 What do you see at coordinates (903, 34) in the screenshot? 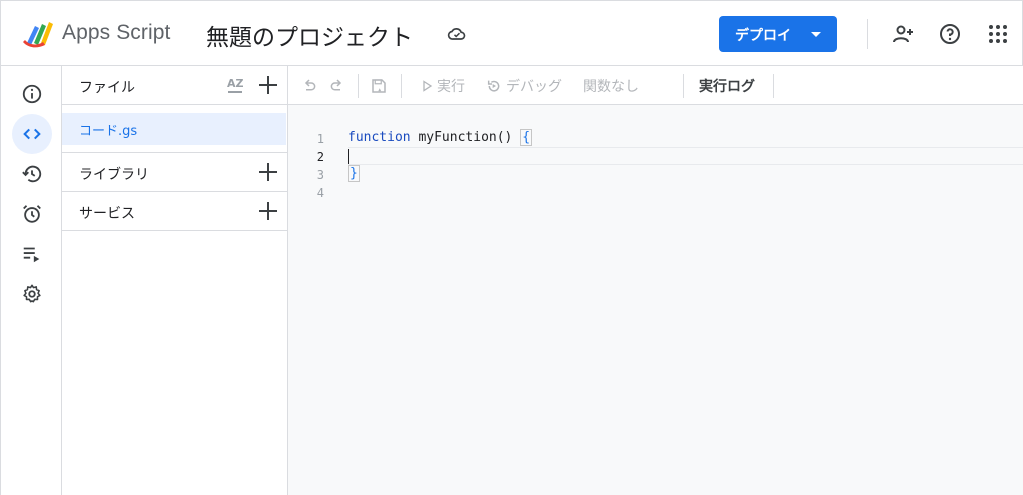
I see `share-add-person-icon` at bounding box center [903, 34].